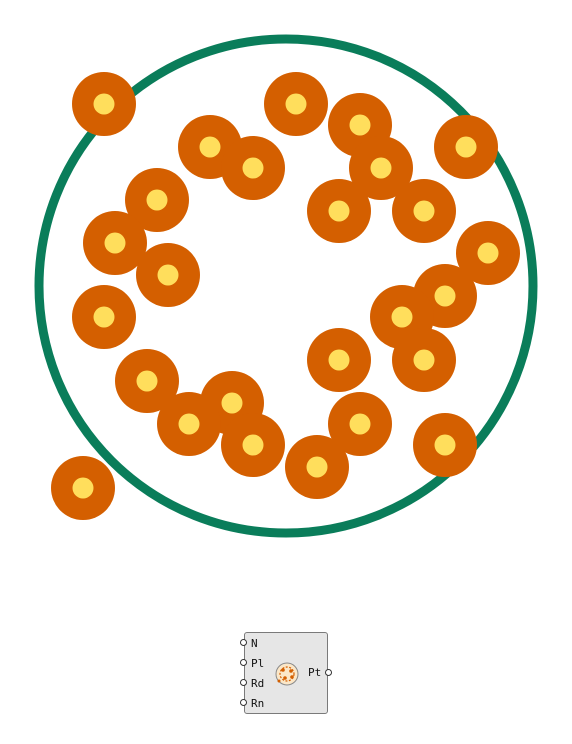  Describe the element at coordinates (258, 683) in the screenshot. I see `input-label-rd: Rd` at that location.